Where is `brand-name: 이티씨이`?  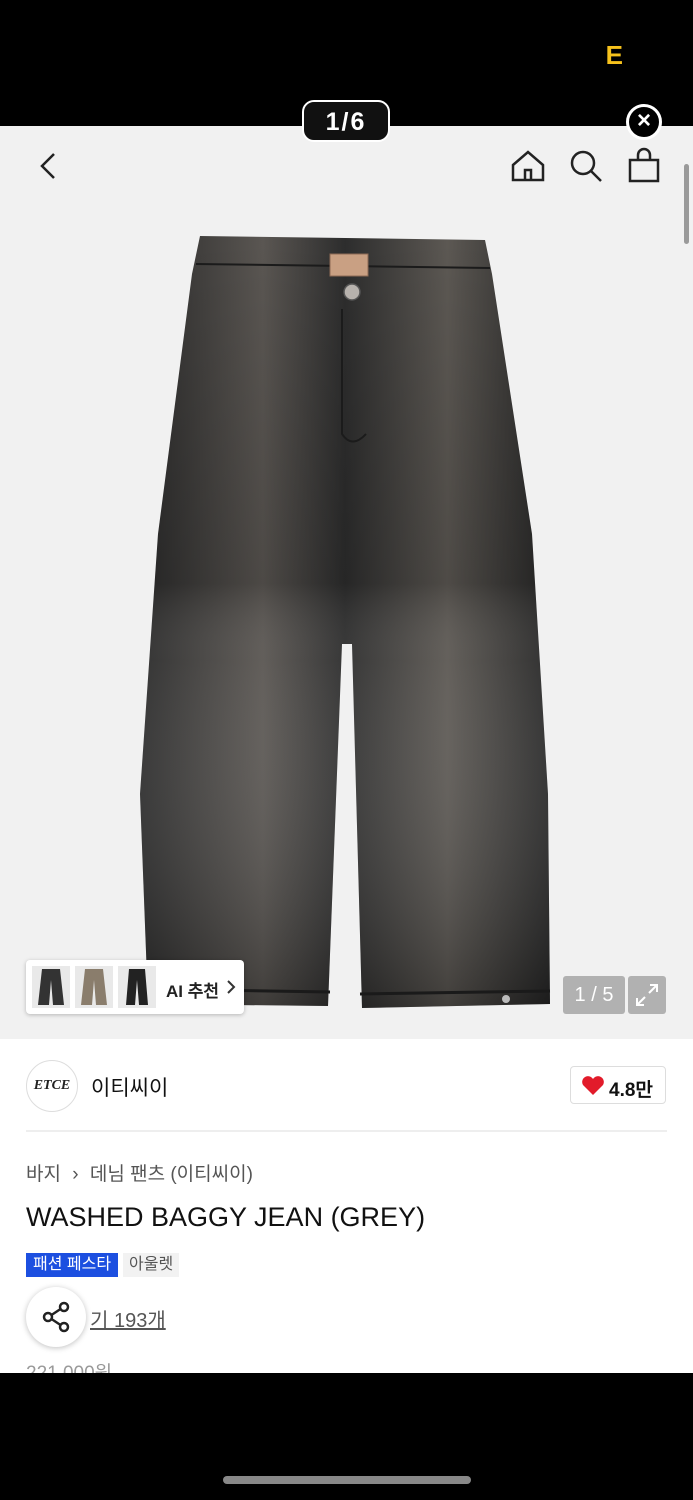 brand-name: 이티씨이 is located at coordinates (129, 1087).